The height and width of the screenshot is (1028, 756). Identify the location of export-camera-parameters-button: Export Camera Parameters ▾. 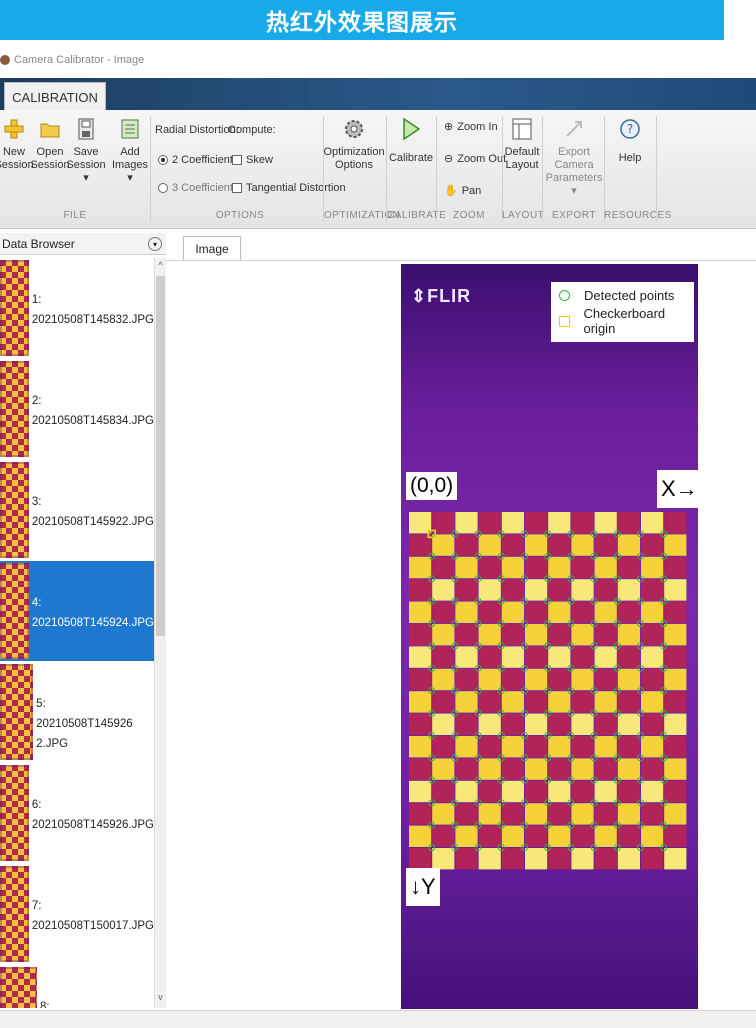
(574, 157).